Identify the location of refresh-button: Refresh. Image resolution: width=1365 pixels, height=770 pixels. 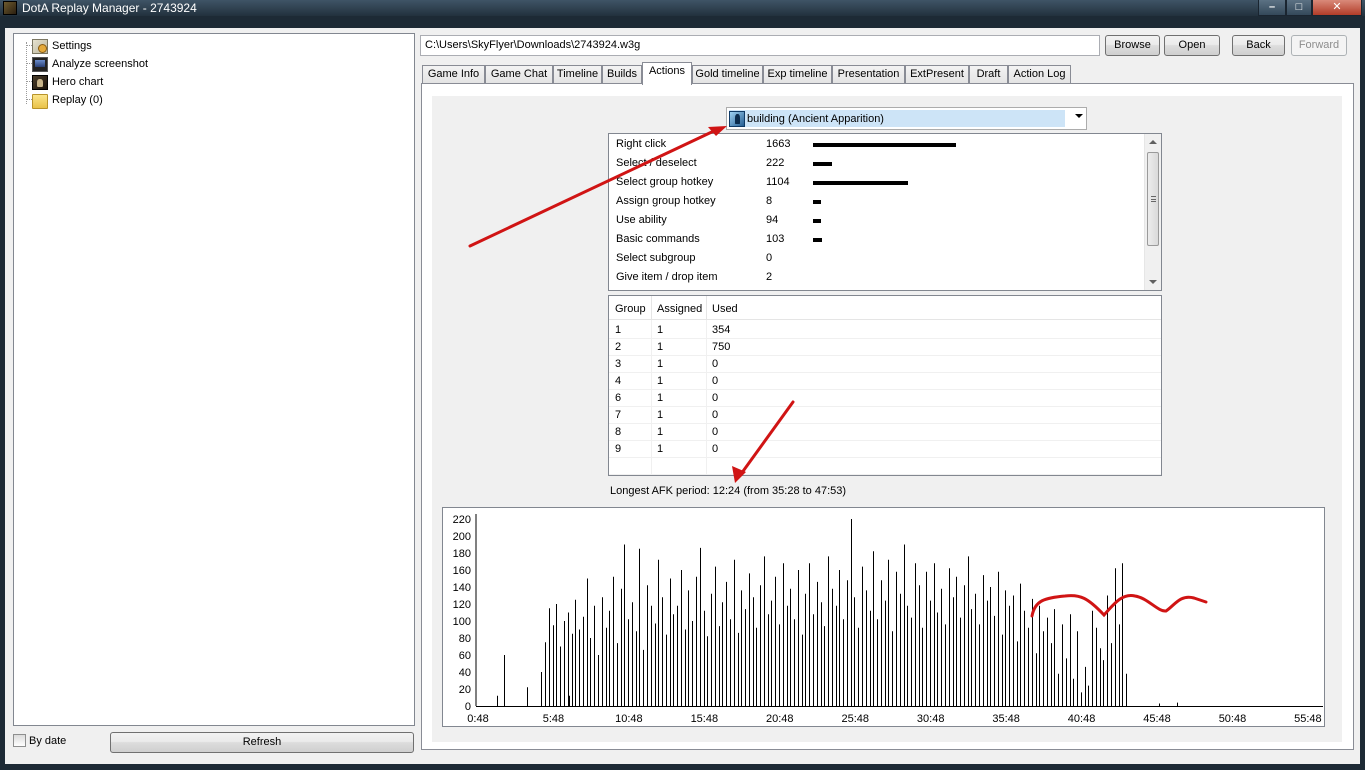
(262, 742).